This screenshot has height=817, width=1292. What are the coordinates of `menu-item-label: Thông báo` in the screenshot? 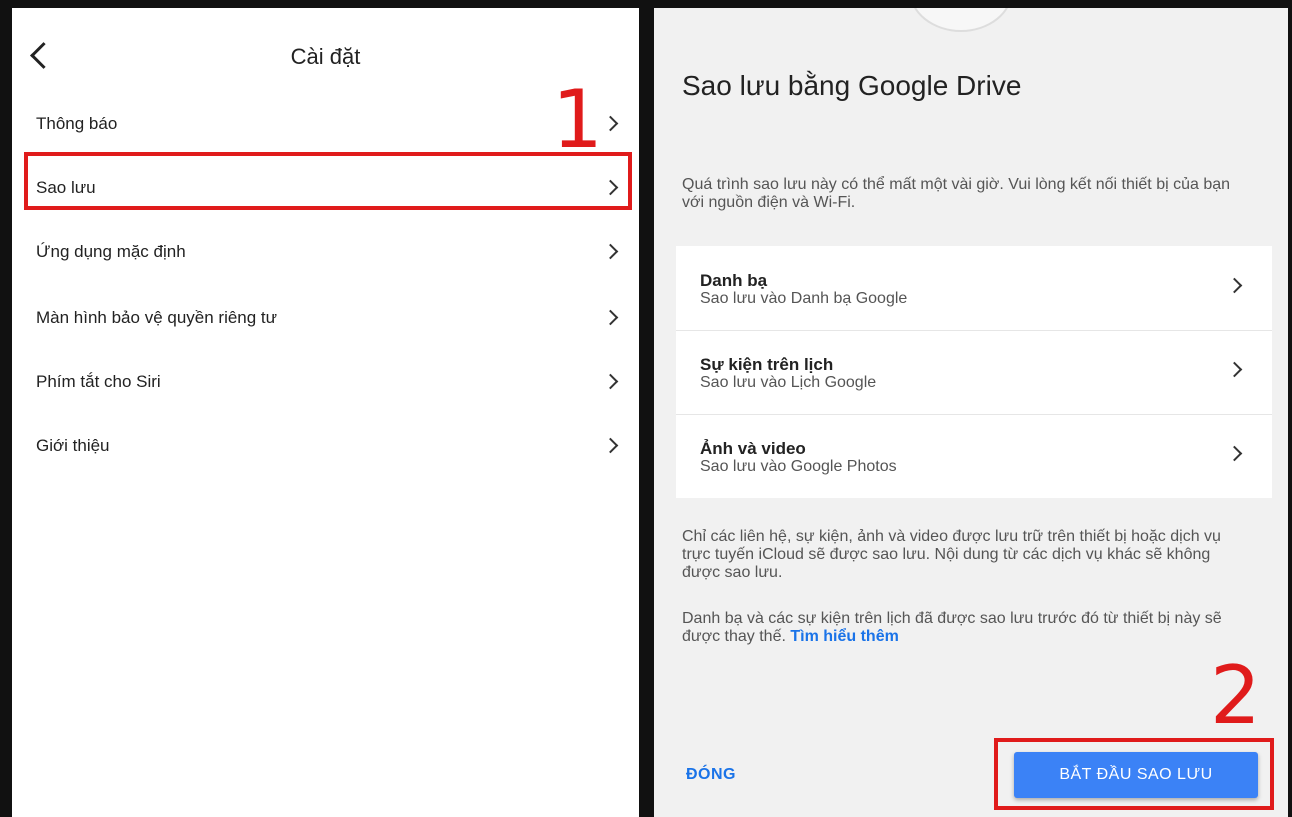 It's located at (77, 123).